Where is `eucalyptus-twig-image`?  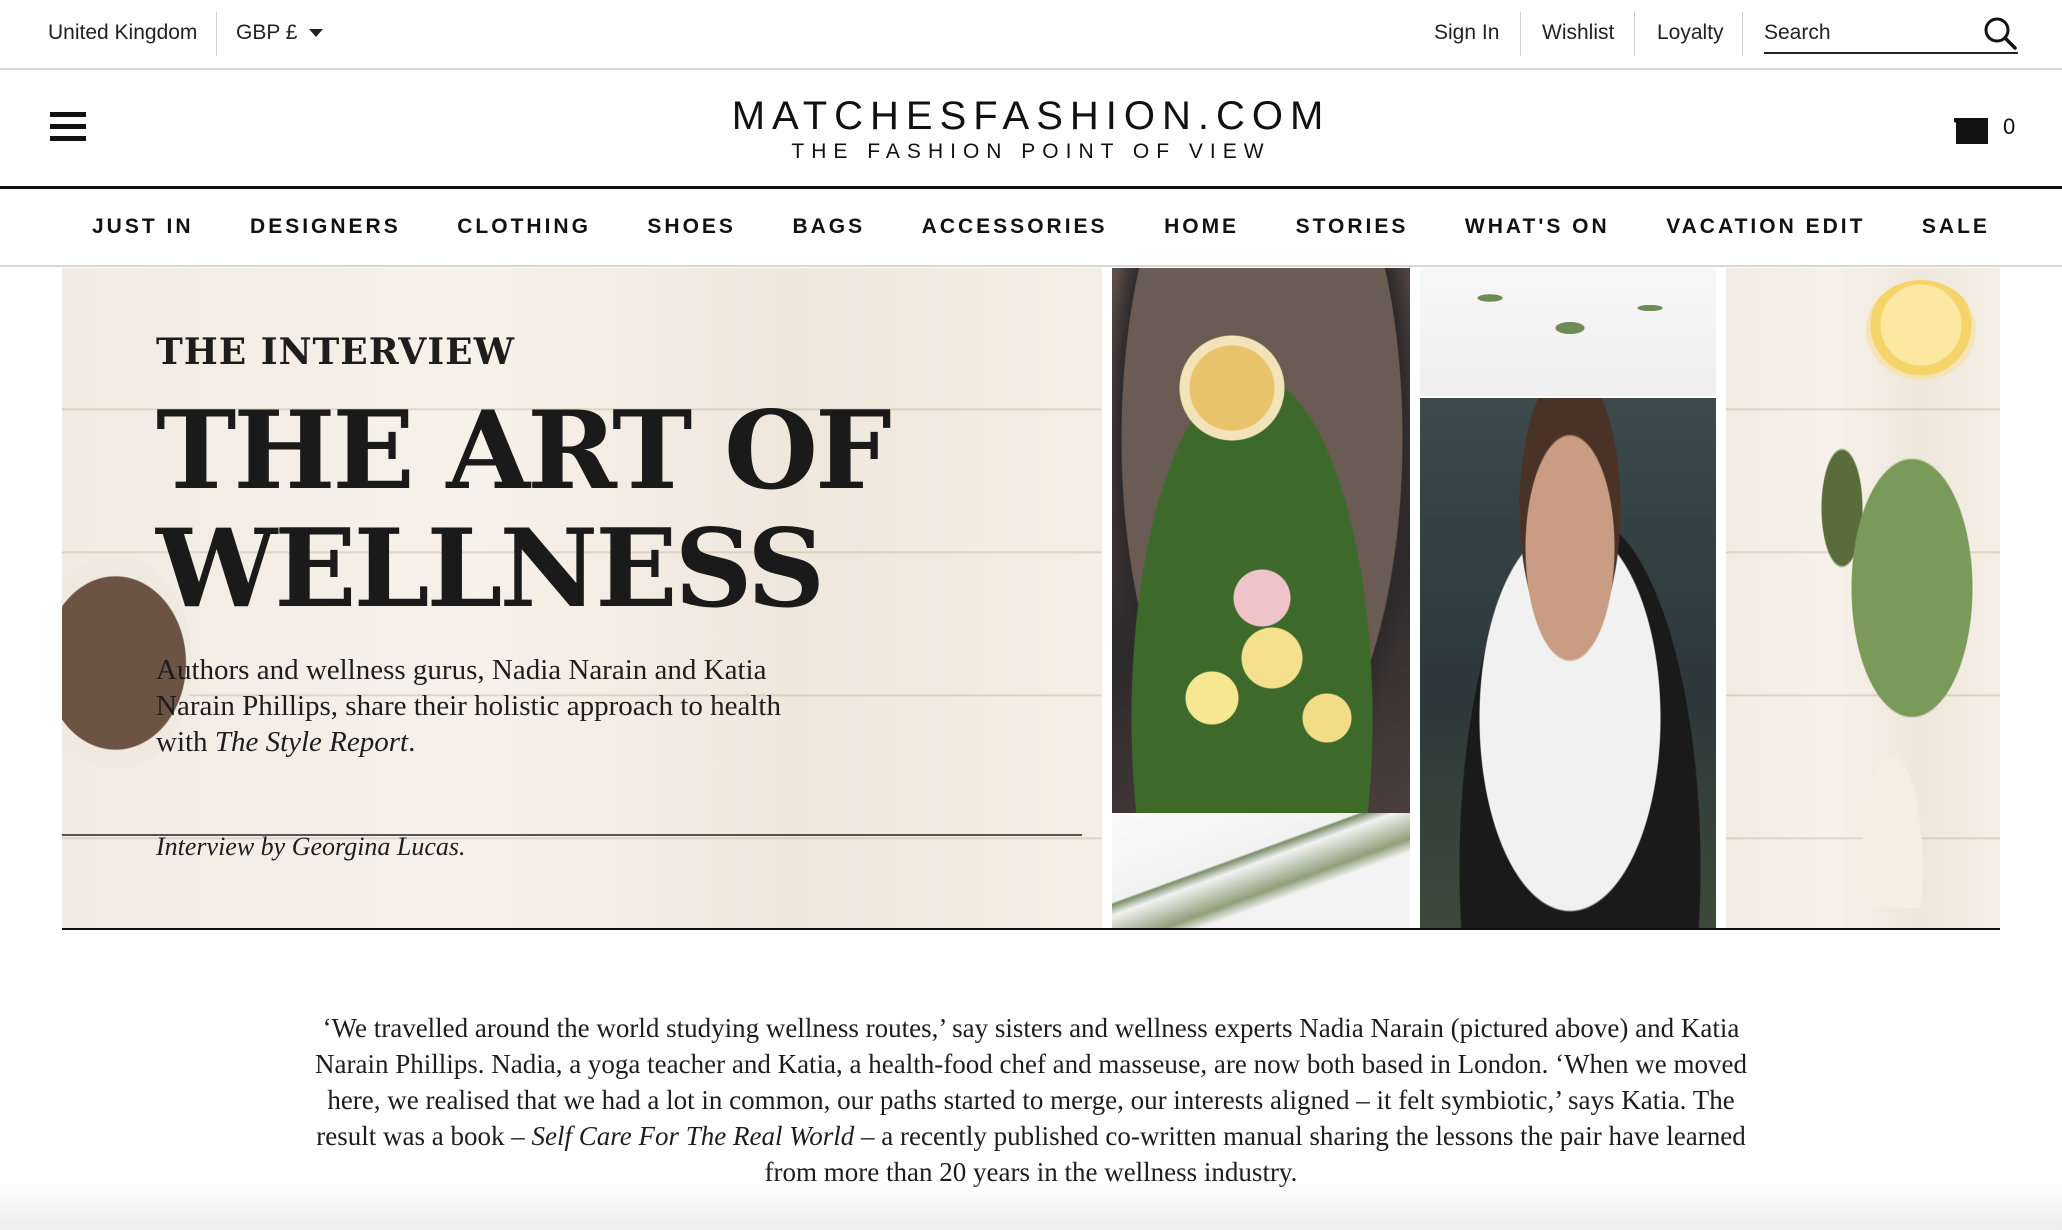
eucalyptus-twig-image is located at coordinates (1568, 332).